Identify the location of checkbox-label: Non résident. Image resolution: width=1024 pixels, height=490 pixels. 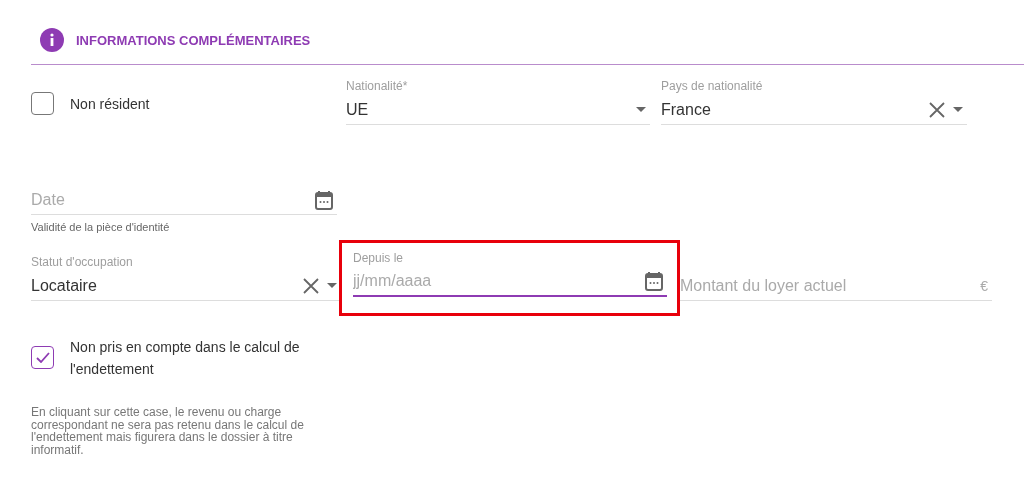
(110, 104).